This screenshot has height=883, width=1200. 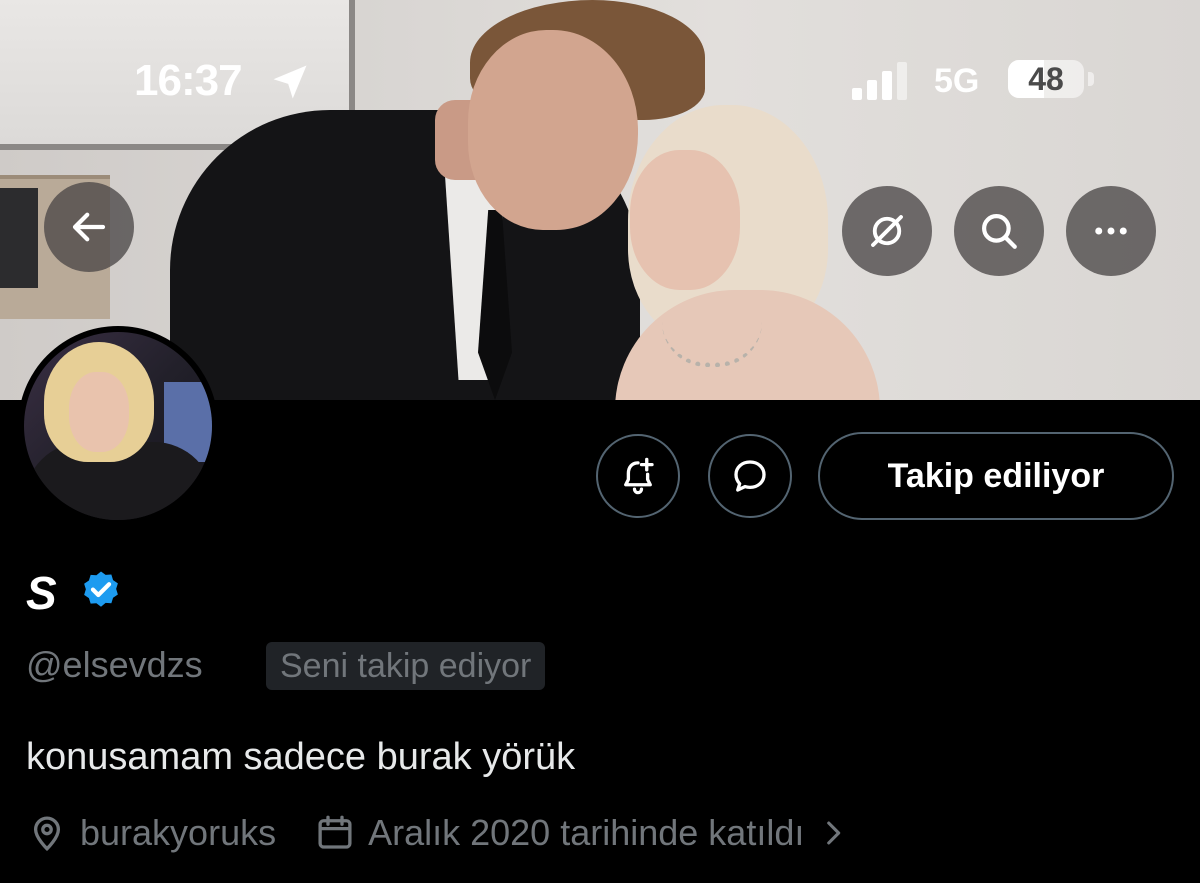 I want to click on location-arrow-icon, so click(x=290, y=82).